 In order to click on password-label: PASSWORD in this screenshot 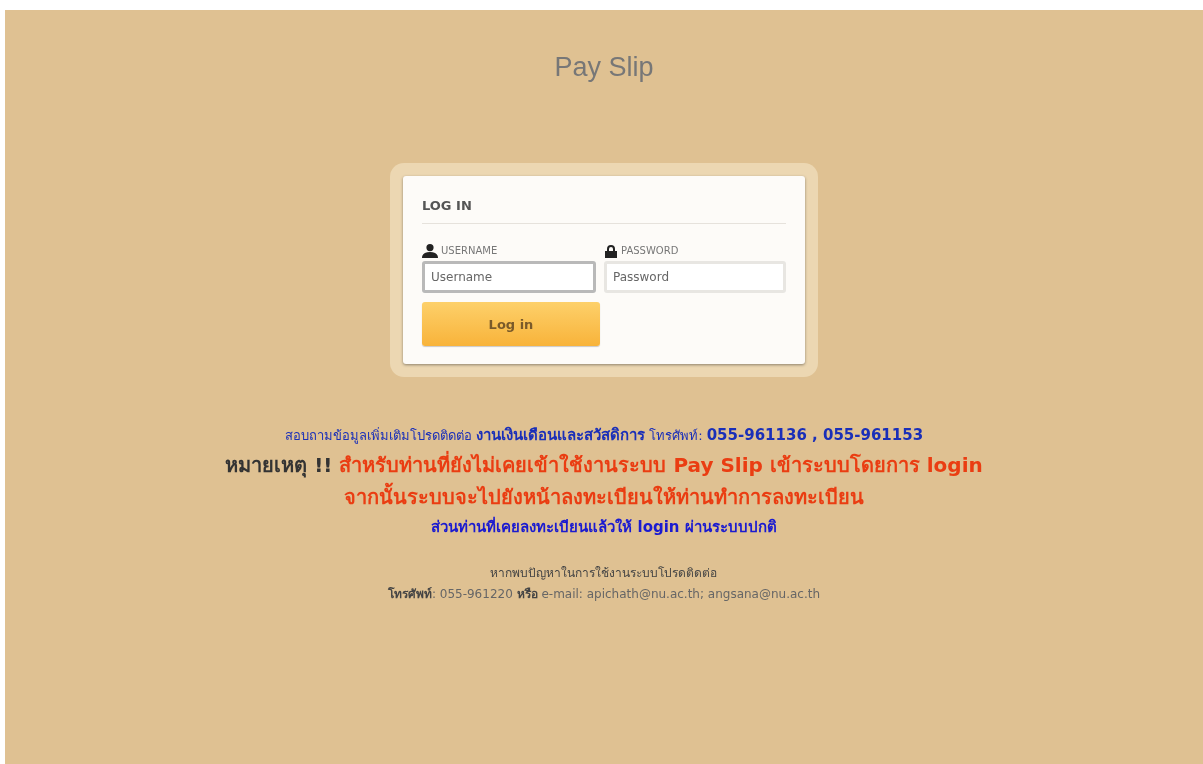, I will do `click(650, 251)`.